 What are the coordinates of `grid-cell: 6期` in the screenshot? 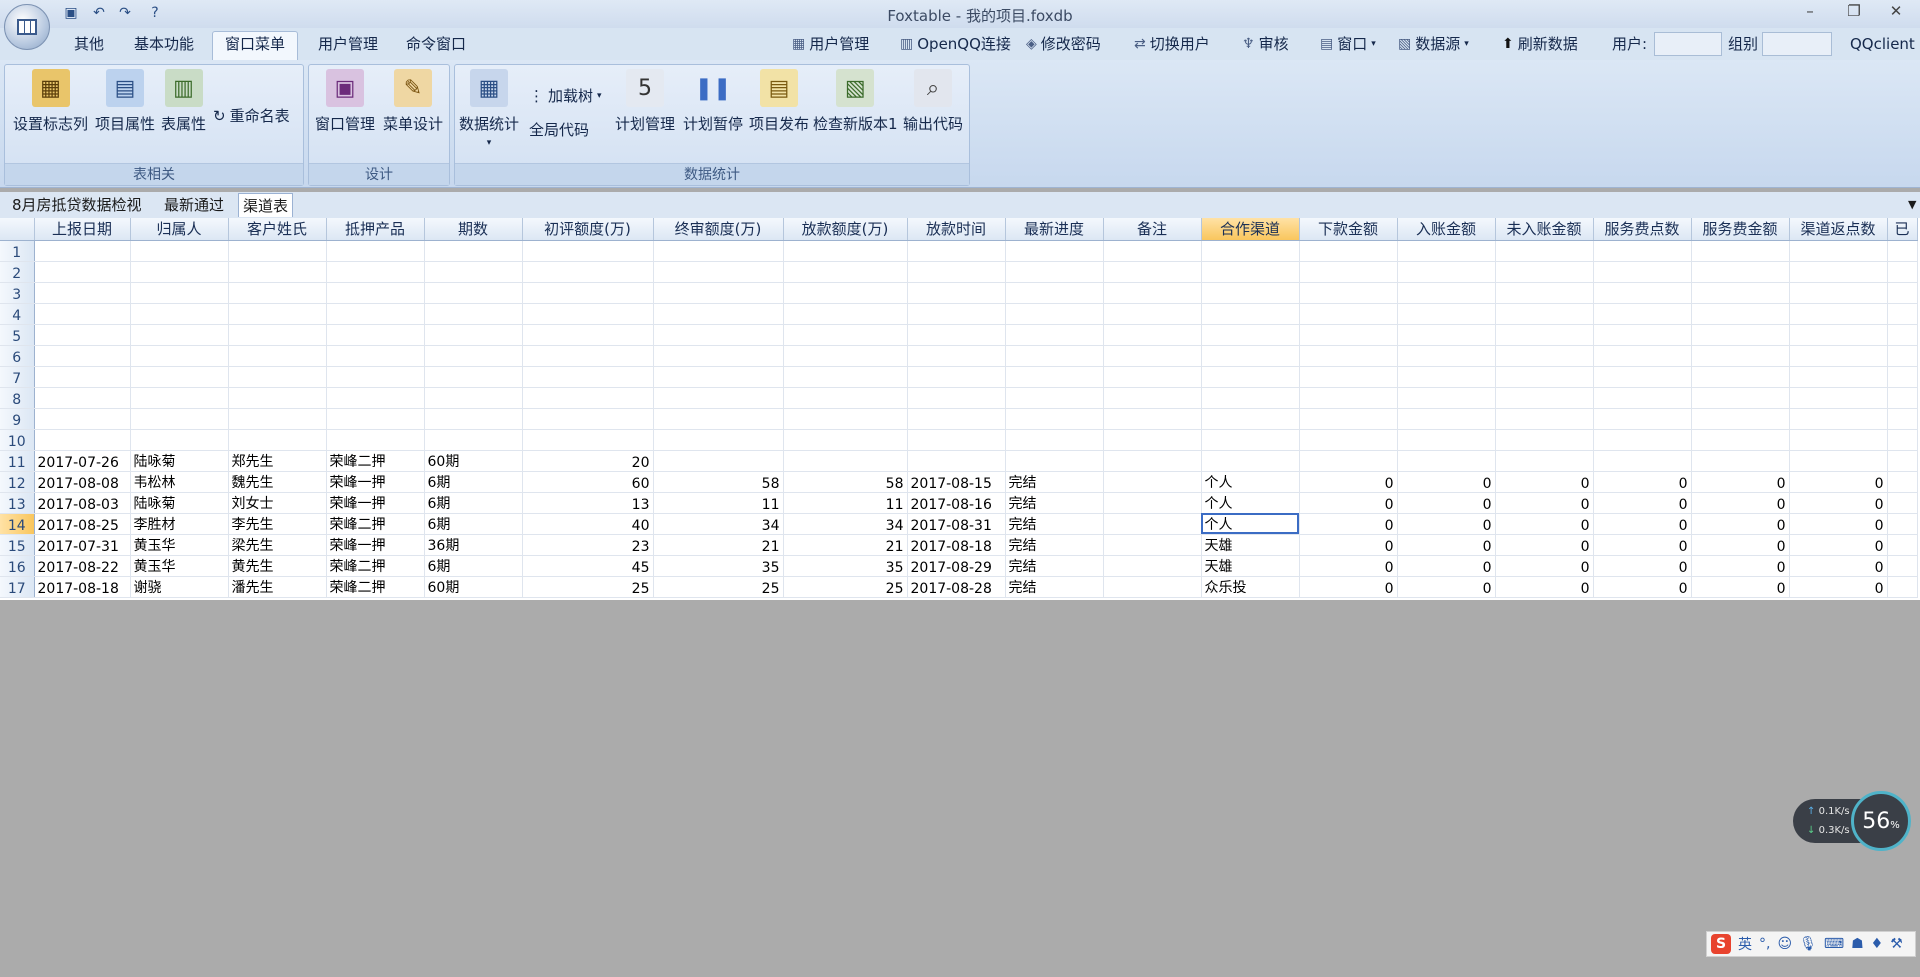 It's located at (473, 524).